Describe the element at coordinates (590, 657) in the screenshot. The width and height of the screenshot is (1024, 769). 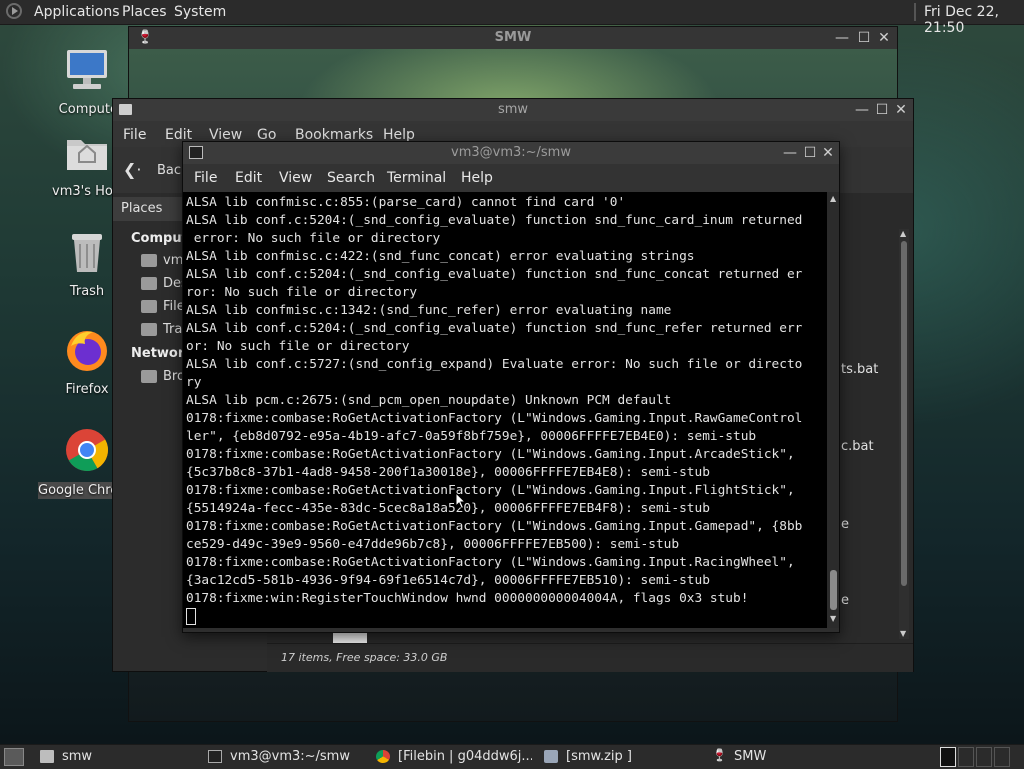
I see `status-bar: 17 items, Free space: 33.0 GB` at that location.